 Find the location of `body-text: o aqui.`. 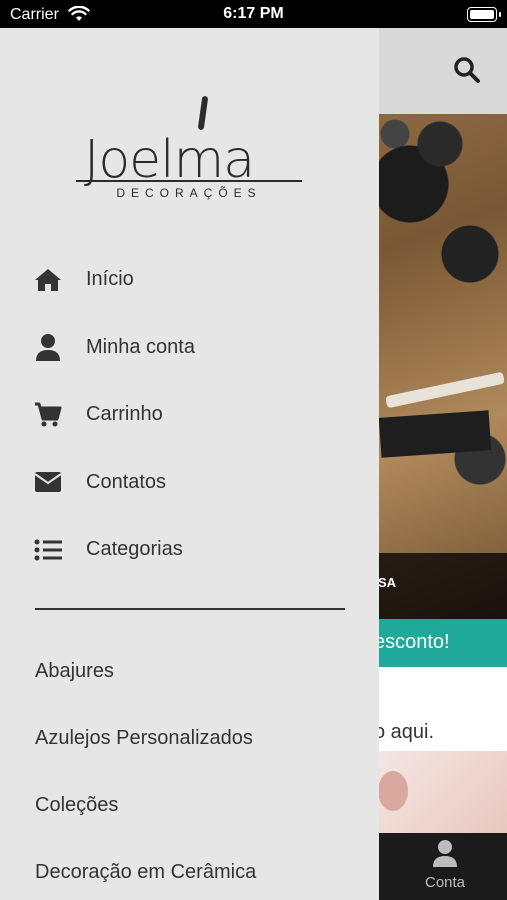

body-text: o aqui. is located at coordinates (404, 732).